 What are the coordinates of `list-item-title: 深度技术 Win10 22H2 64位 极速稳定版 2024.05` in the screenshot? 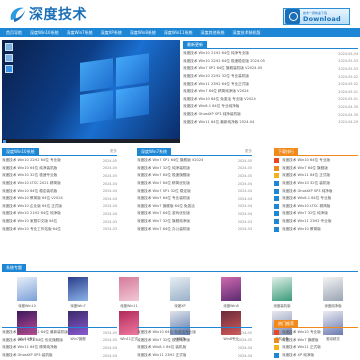 It's located at (224, 61).